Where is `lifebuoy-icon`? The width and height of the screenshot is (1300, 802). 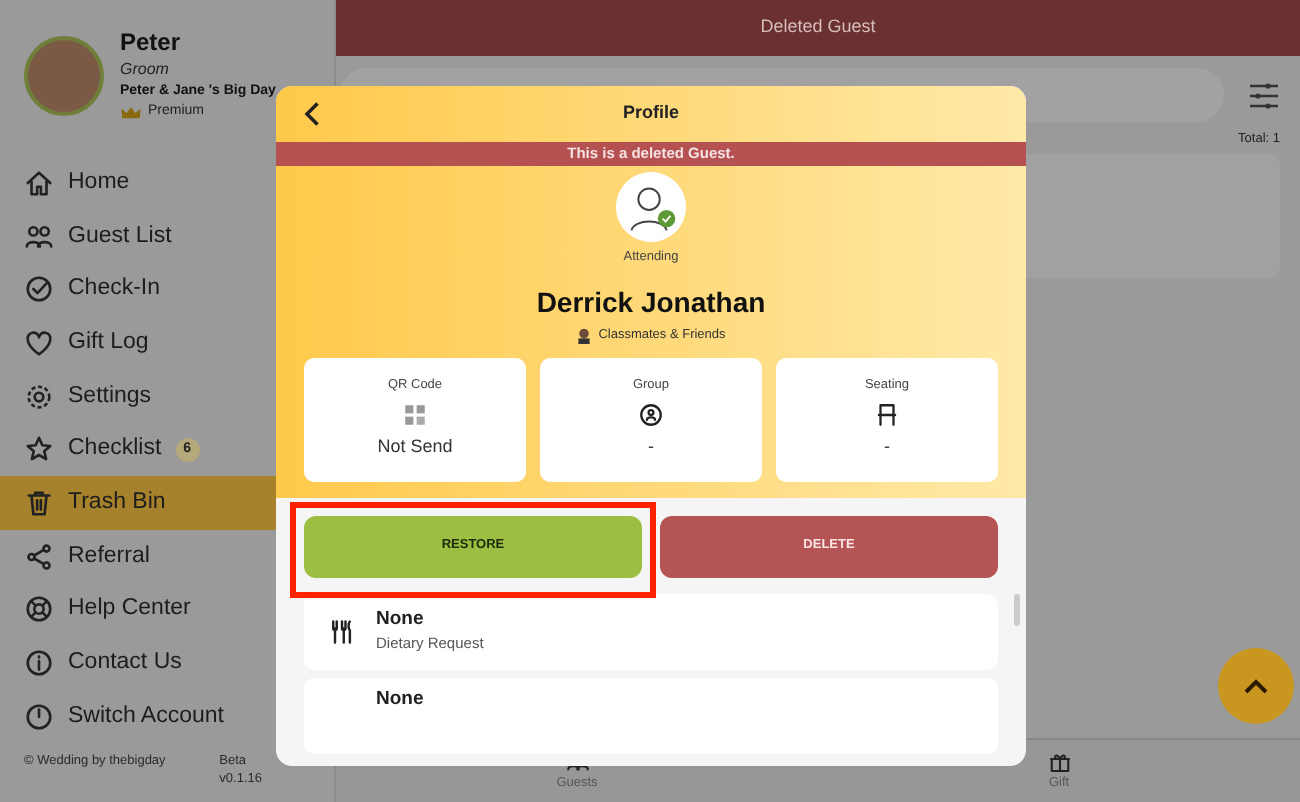 lifebuoy-icon is located at coordinates (39, 609).